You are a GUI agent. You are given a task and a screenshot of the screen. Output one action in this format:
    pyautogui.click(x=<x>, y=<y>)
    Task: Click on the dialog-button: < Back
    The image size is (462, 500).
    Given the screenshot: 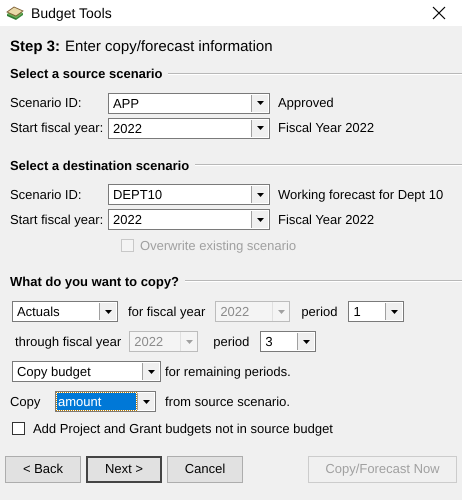 What is the action you would take?
    pyautogui.click(x=43, y=469)
    